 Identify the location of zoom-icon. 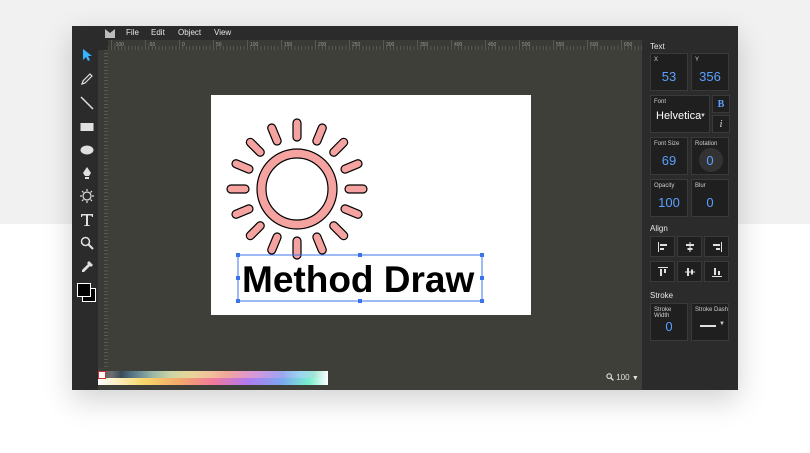
(87, 243).